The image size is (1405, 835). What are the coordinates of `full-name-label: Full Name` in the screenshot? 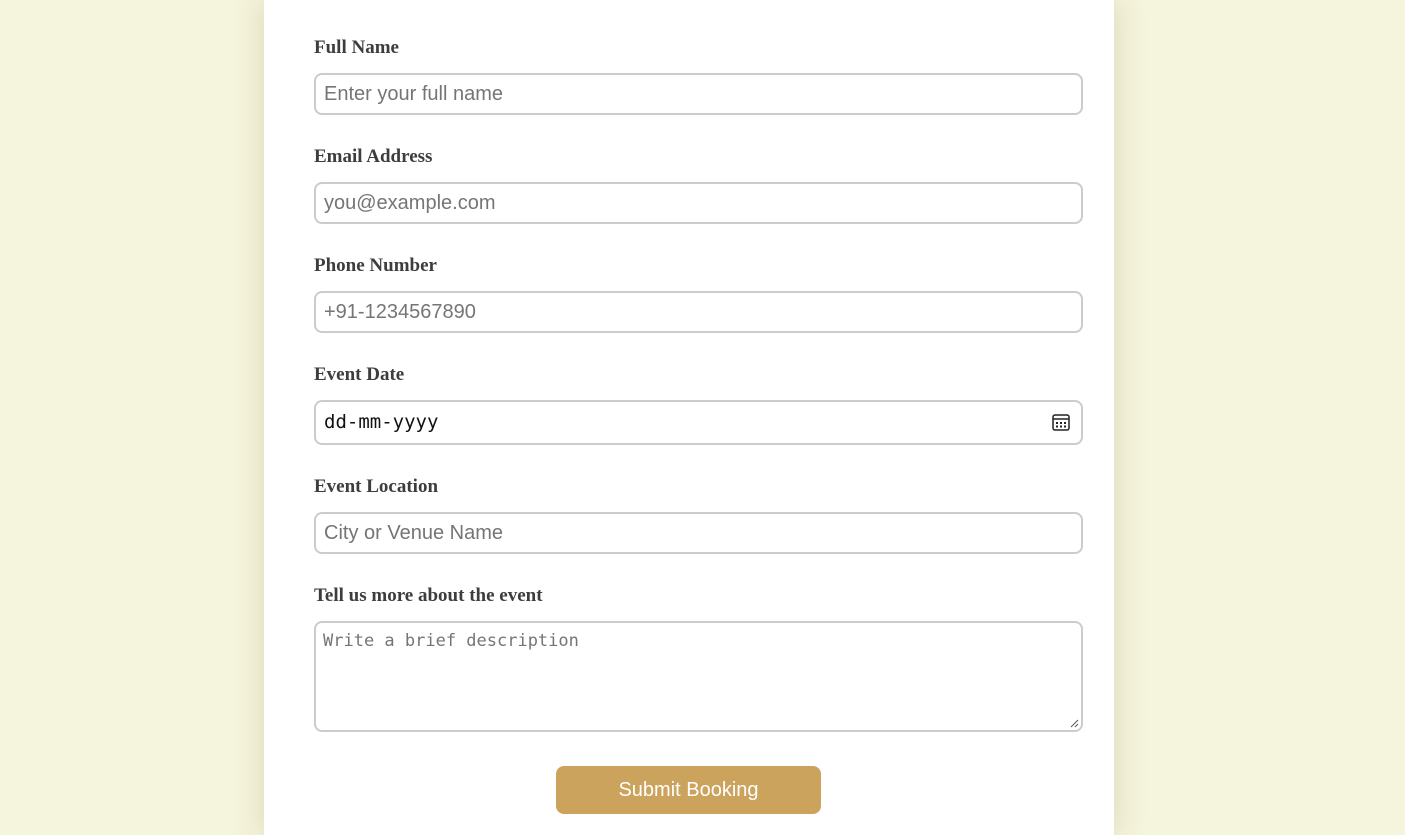 It's located at (356, 47).